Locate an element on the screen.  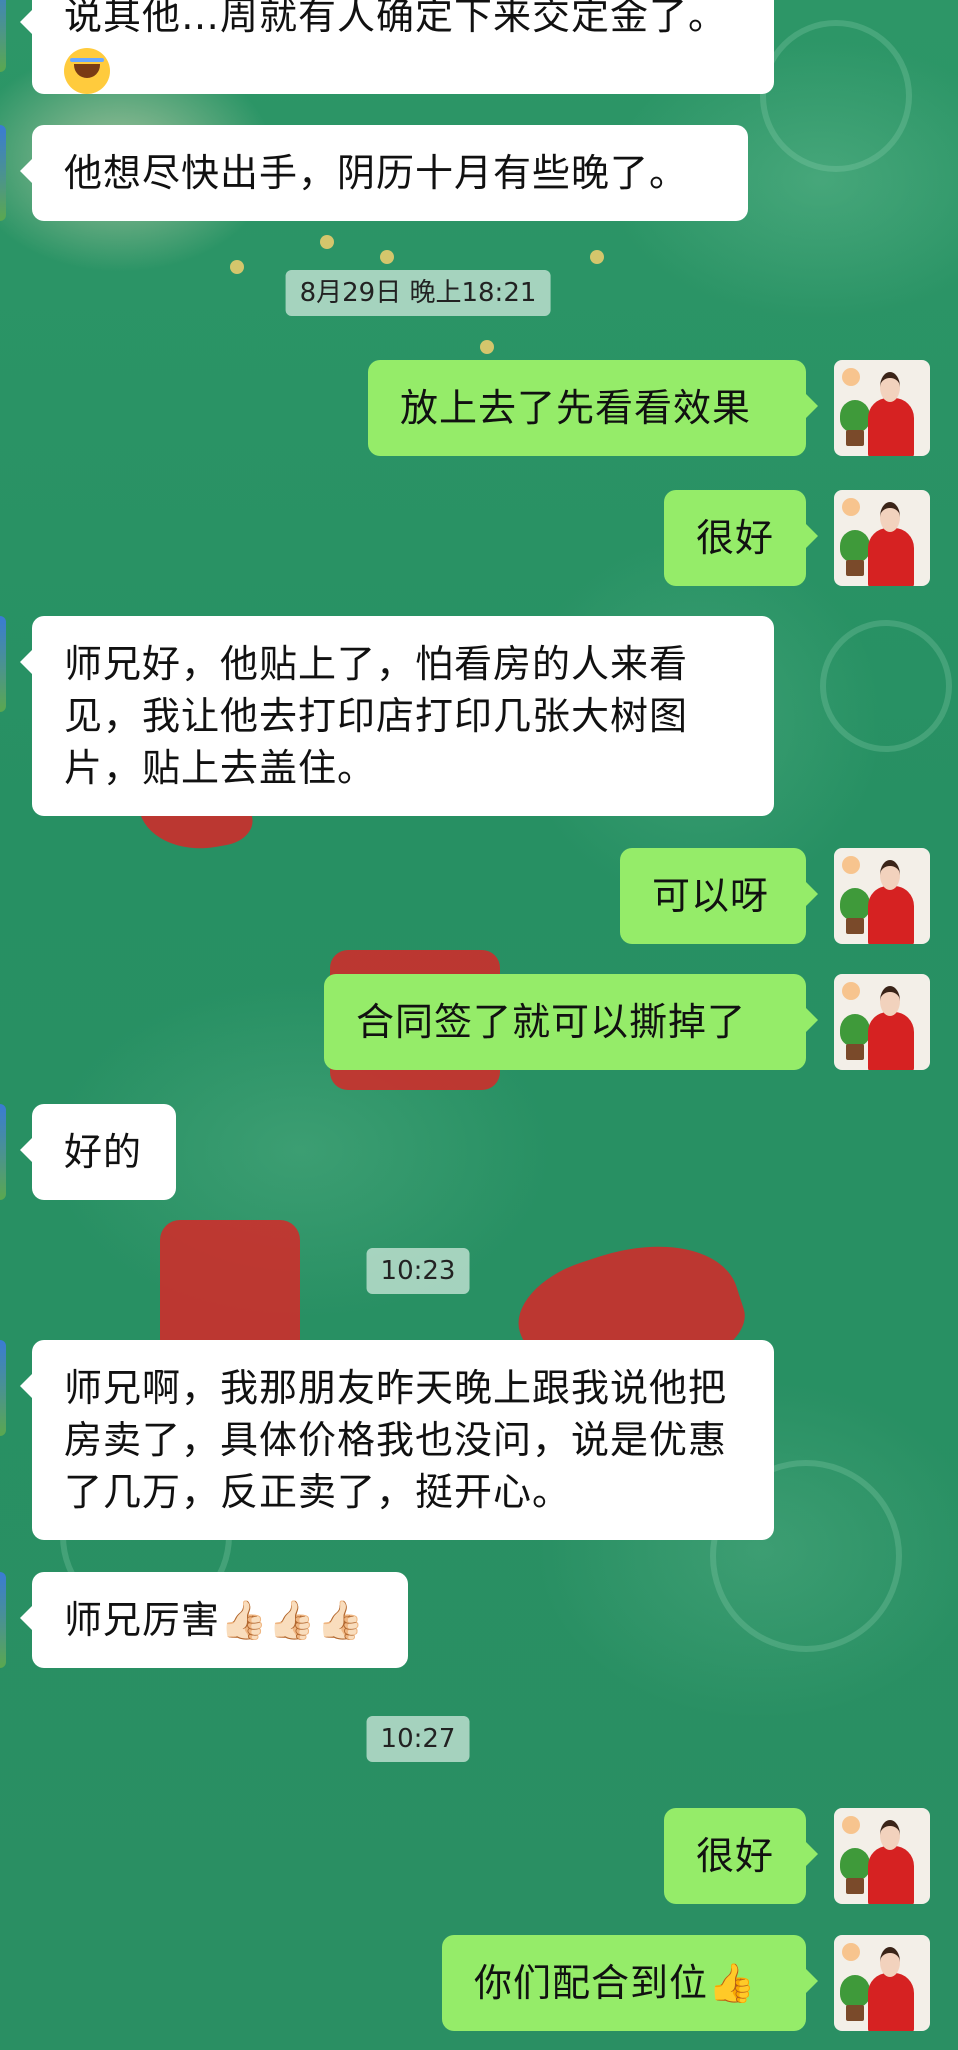
message-bubble-incoming: 师兄好，他贴上了，怕看房的人来看见，我让他去打印店打印几张大树图片，贴上去盖住。 is located at coordinates (397, 716).